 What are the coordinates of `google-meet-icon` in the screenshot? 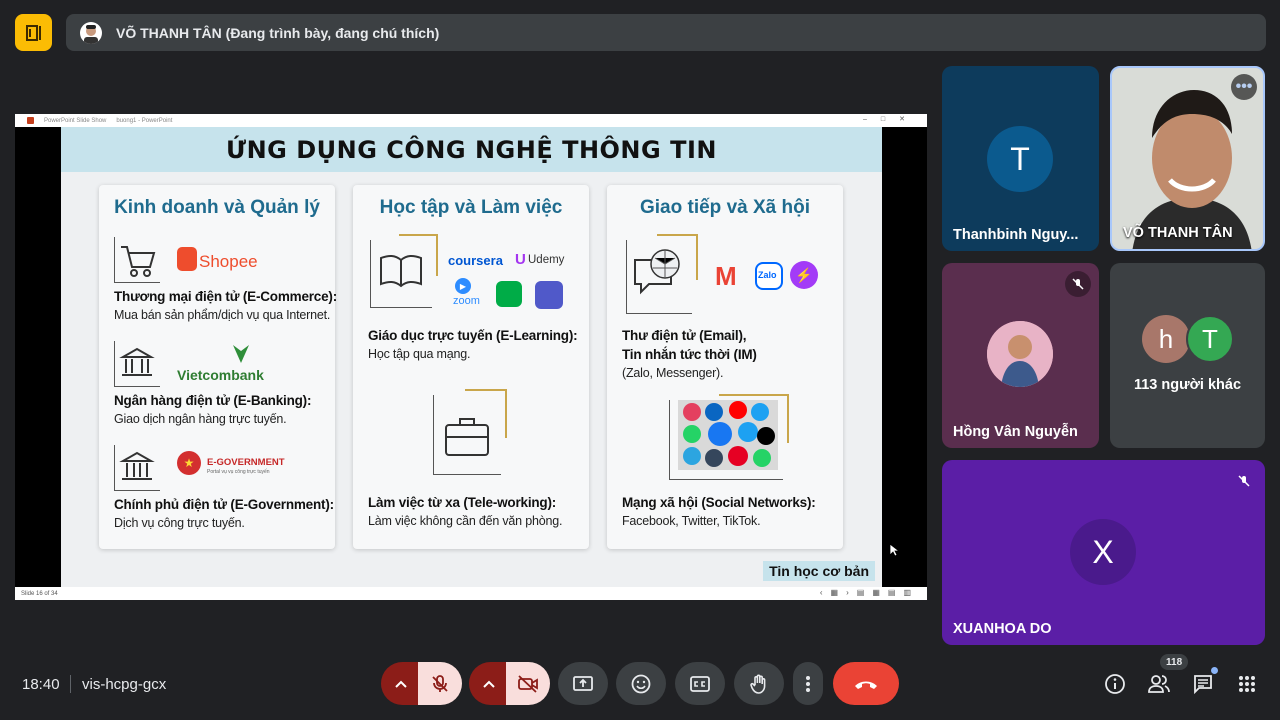 It's located at (509, 294).